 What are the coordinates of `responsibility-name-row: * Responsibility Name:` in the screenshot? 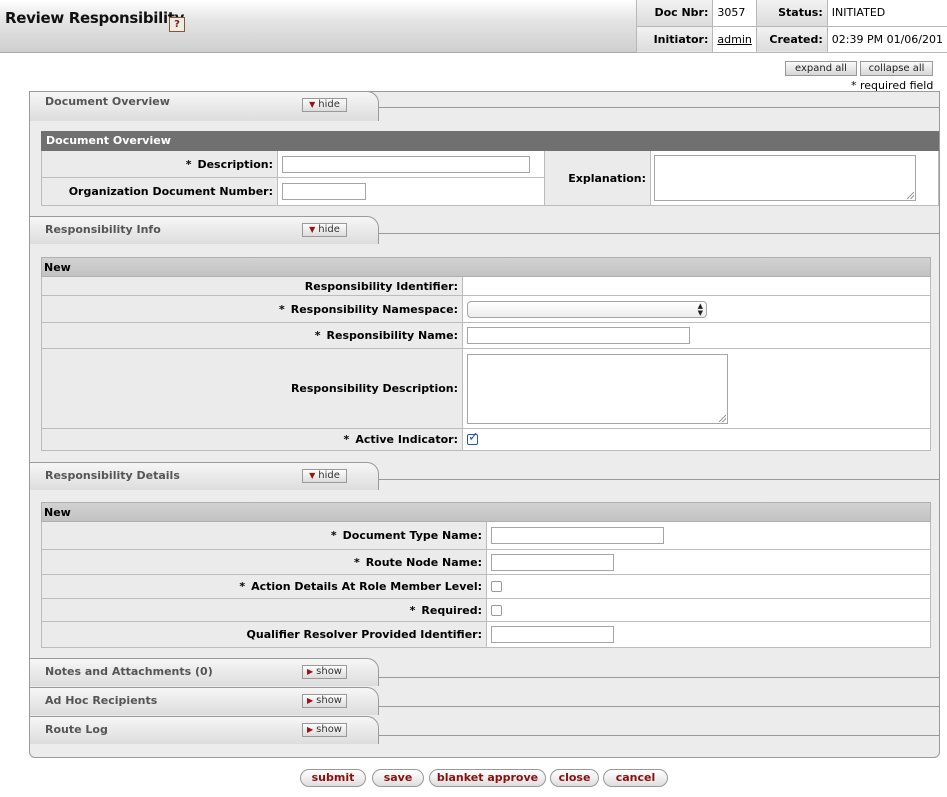 It's located at (486, 336).